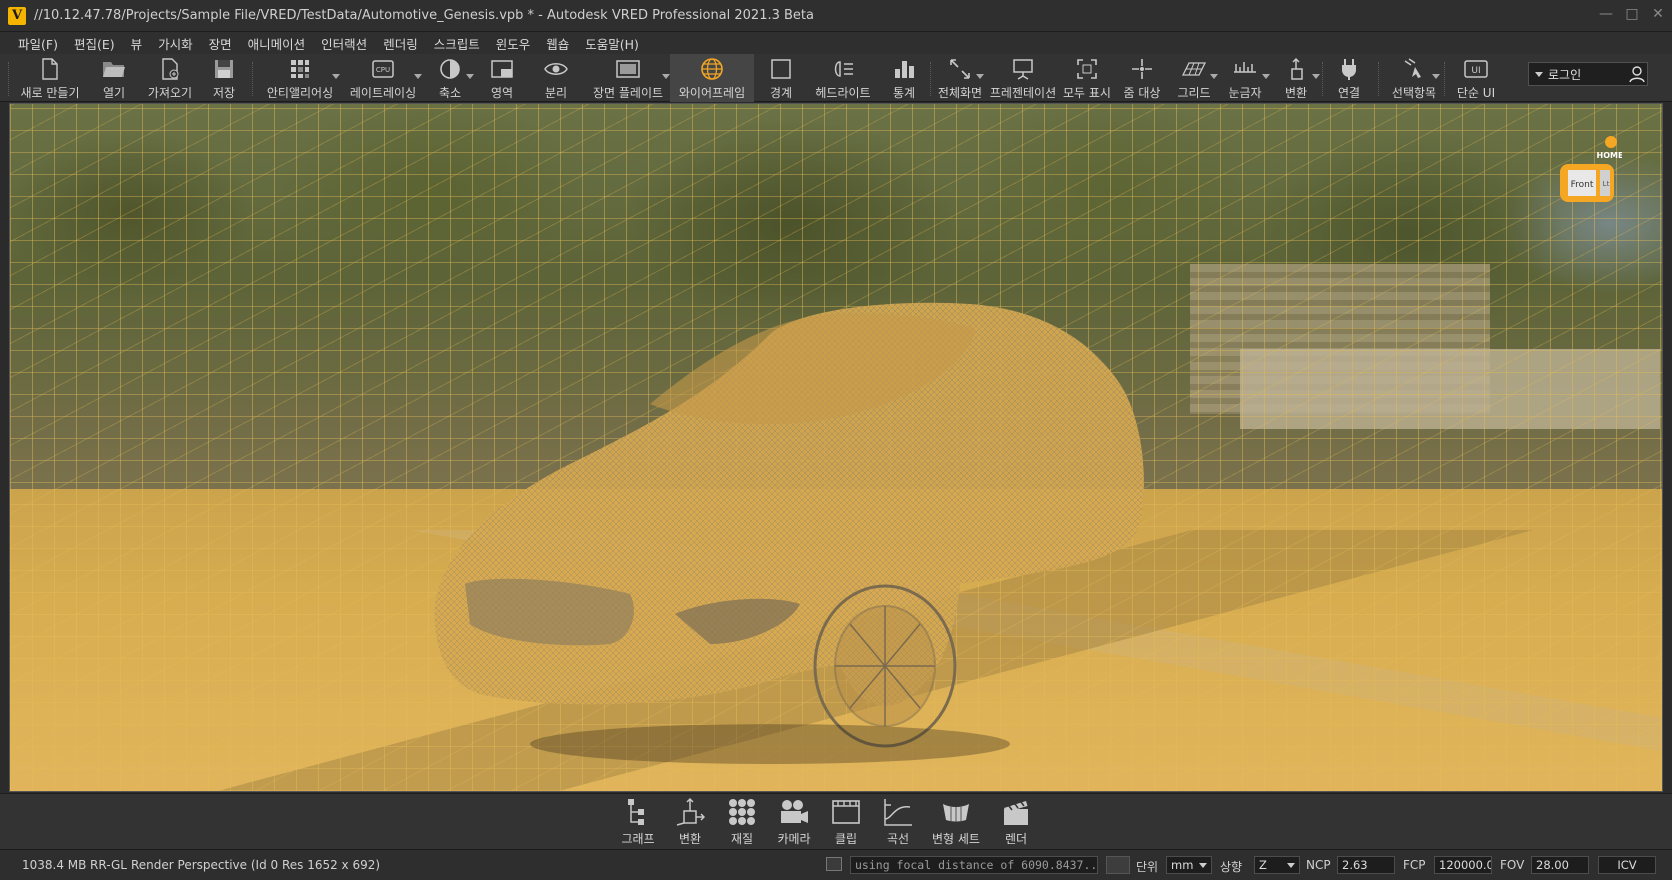 This screenshot has width=1672, height=880. Describe the element at coordinates (1606, 14) in the screenshot. I see `minimize-icon: —` at that location.